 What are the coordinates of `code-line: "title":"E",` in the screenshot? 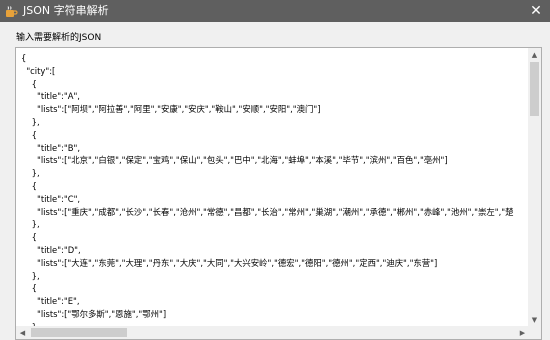 It's located at (50, 301).